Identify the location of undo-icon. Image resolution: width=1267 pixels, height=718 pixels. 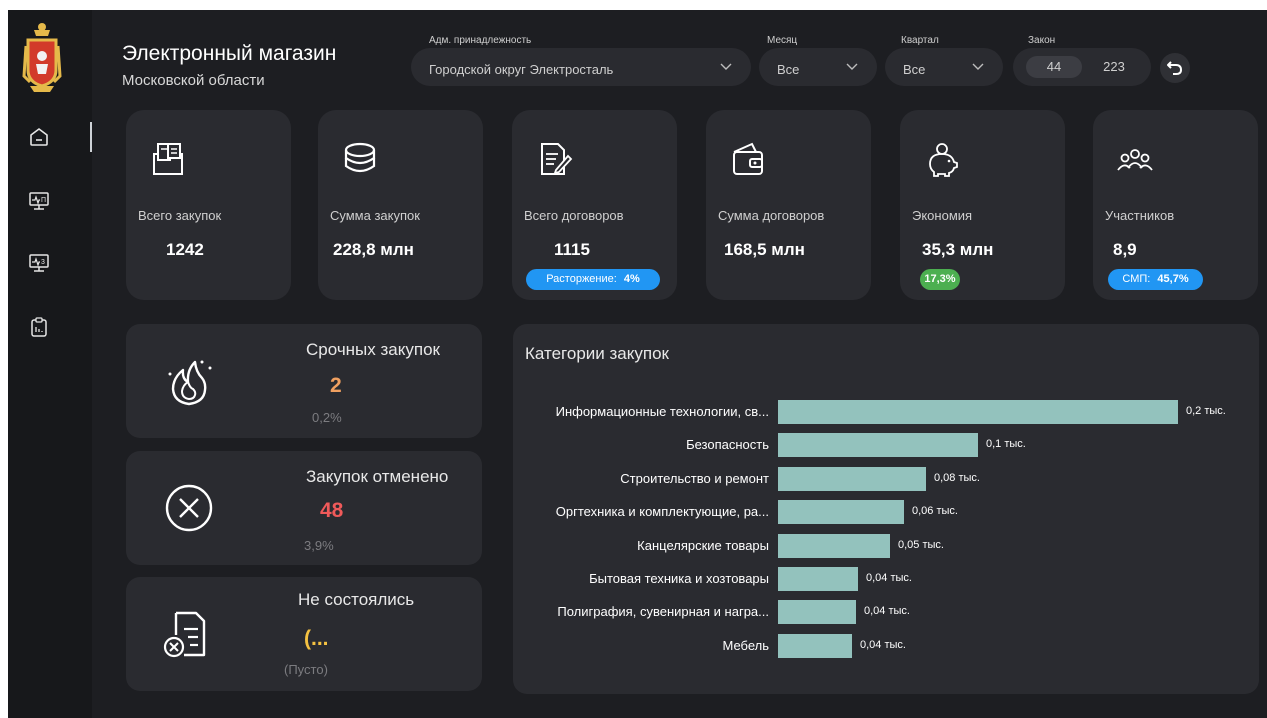
(1175, 68).